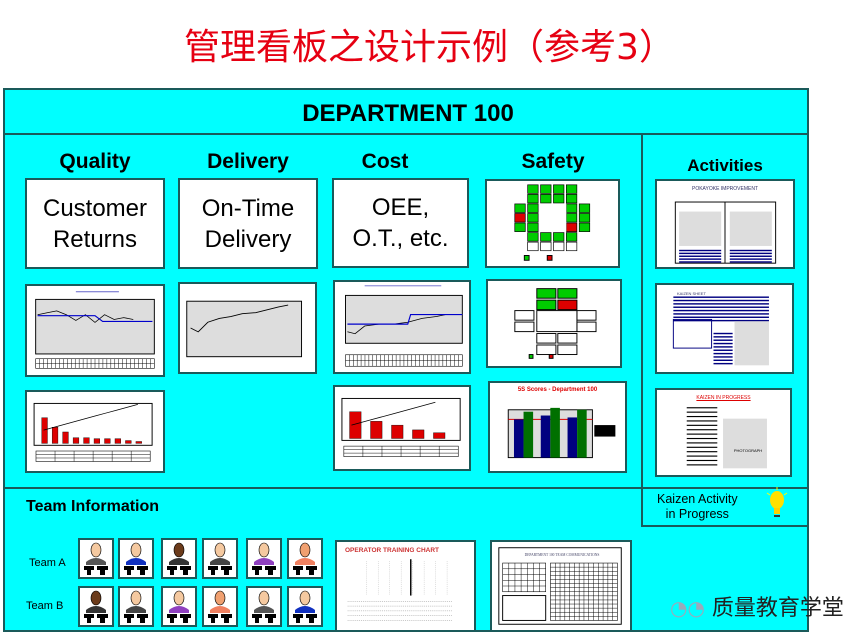 This screenshot has width=859, height=643. What do you see at coordinates (553, 161) in the screenshot?
I see `category-safety: Safety` at bounding box center [553, 161].